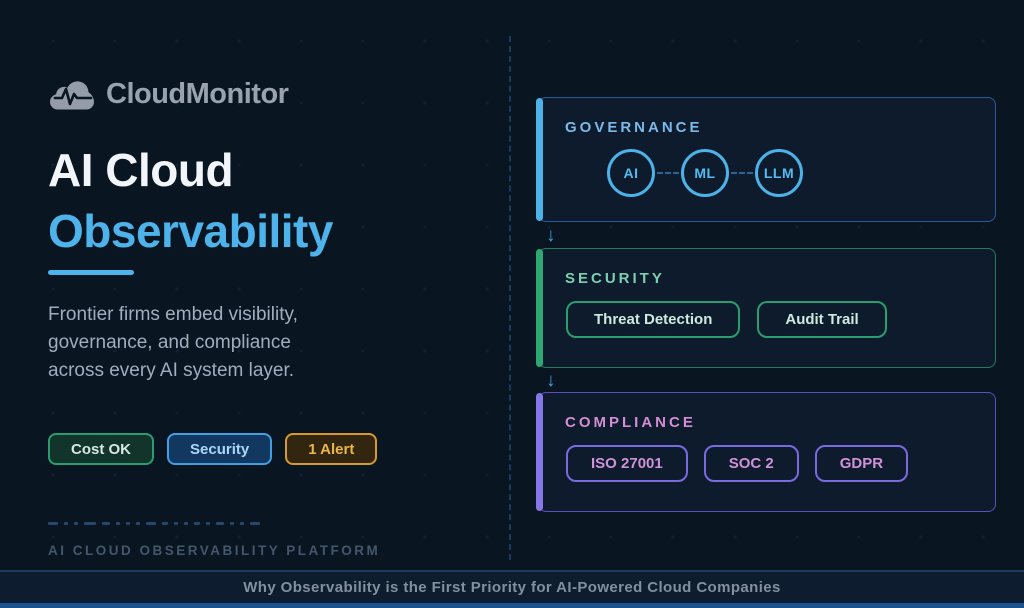 This screenshot has width=1024, height=608. I want to click on flow-arrow-2: ↓, so click(767, 380).